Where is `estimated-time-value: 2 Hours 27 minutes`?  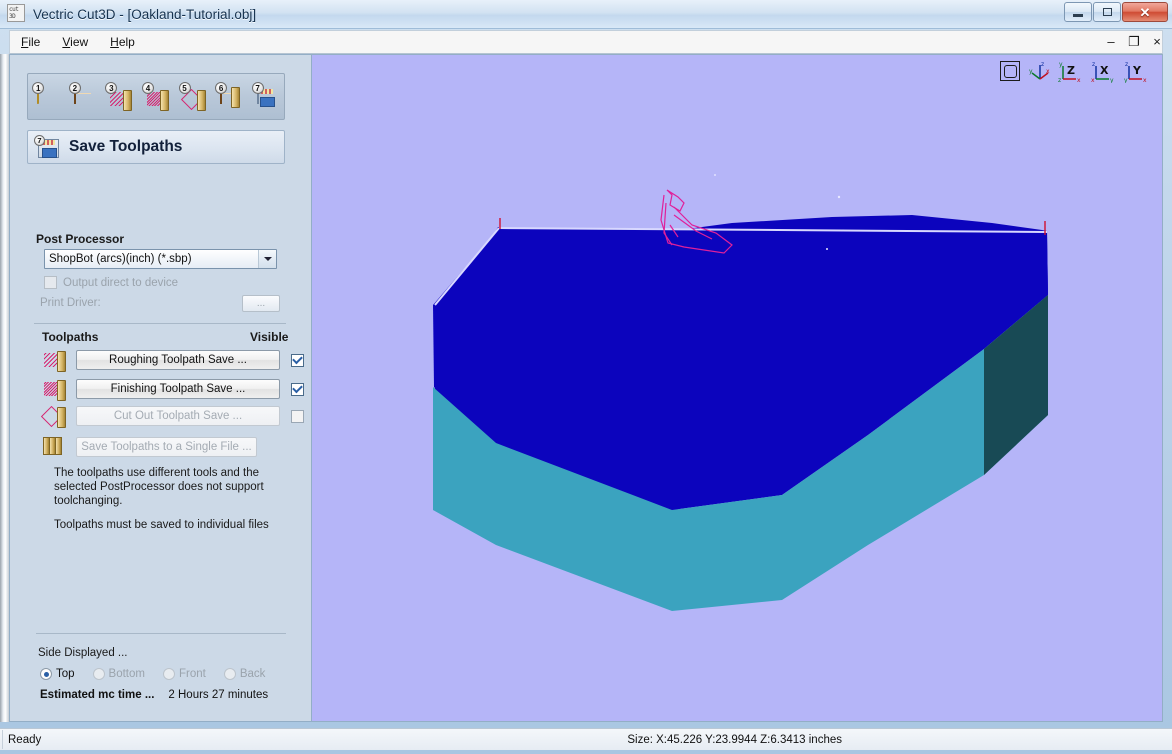 estimated-time-value: 2 Hours 27 minutes is located at coordinates (218, 695).